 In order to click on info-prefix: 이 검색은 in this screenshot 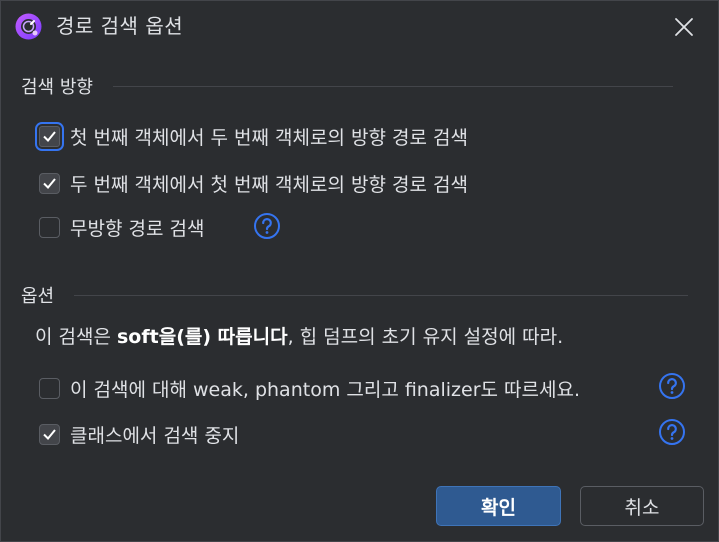, I will do `click(76, 337)`.